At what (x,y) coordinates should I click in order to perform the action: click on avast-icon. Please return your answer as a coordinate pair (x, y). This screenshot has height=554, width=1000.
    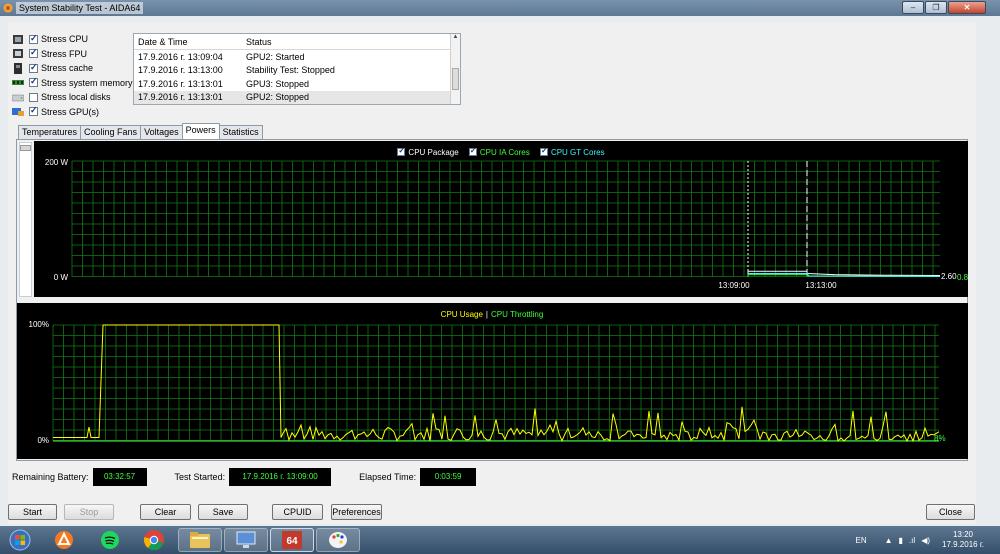
    Looking at the image, I should click on (64, 540).